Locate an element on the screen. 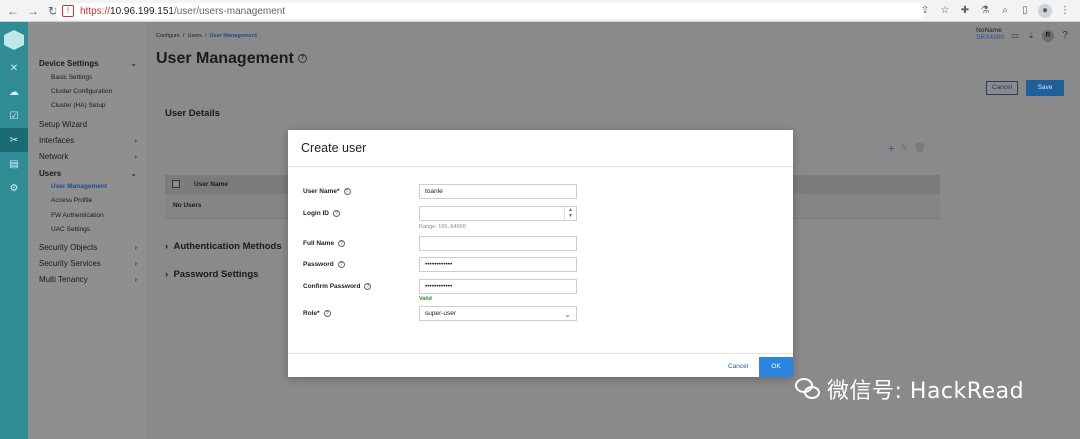 This screenshot has height=439, width=1080. breadcrumb: Configure / Users / User Management is located at coordinates (206, 36).